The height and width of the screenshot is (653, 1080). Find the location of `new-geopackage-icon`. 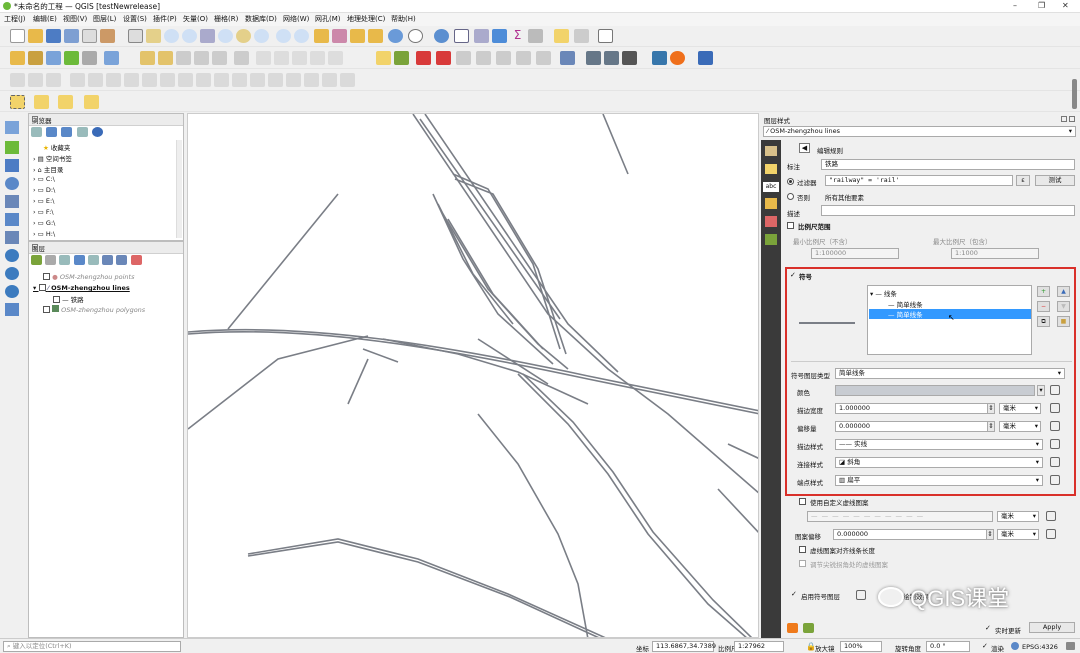

new-geopackage-icon is located at coordinates (35, 58).